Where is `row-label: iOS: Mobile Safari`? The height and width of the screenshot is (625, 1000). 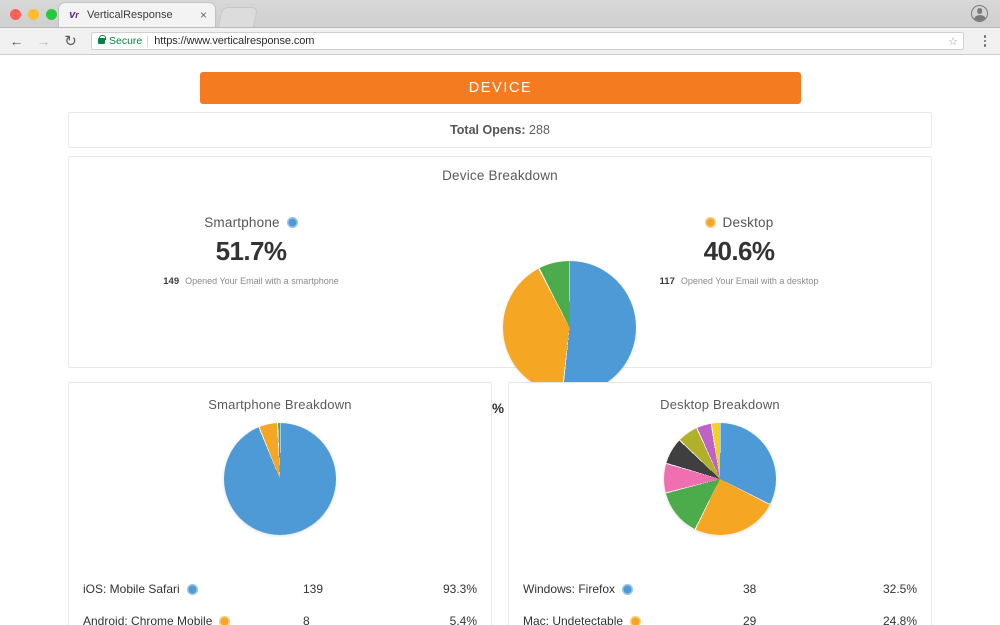
row-label: iOS: Mobile Safari is located at coordinates (193, 589).